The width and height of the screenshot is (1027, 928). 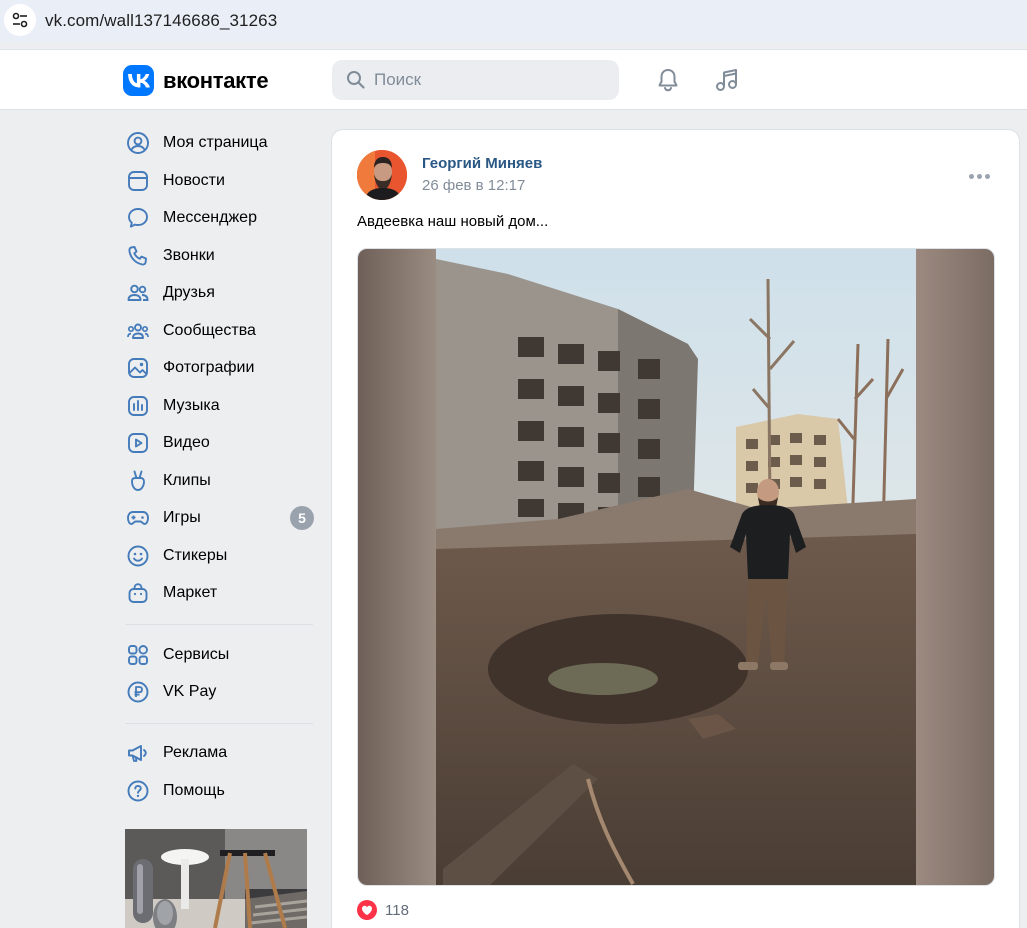 What do you see at coordinates (138, 143) in the screenshot?
I see `user-circle-icon` at bounding box center [138, 143].